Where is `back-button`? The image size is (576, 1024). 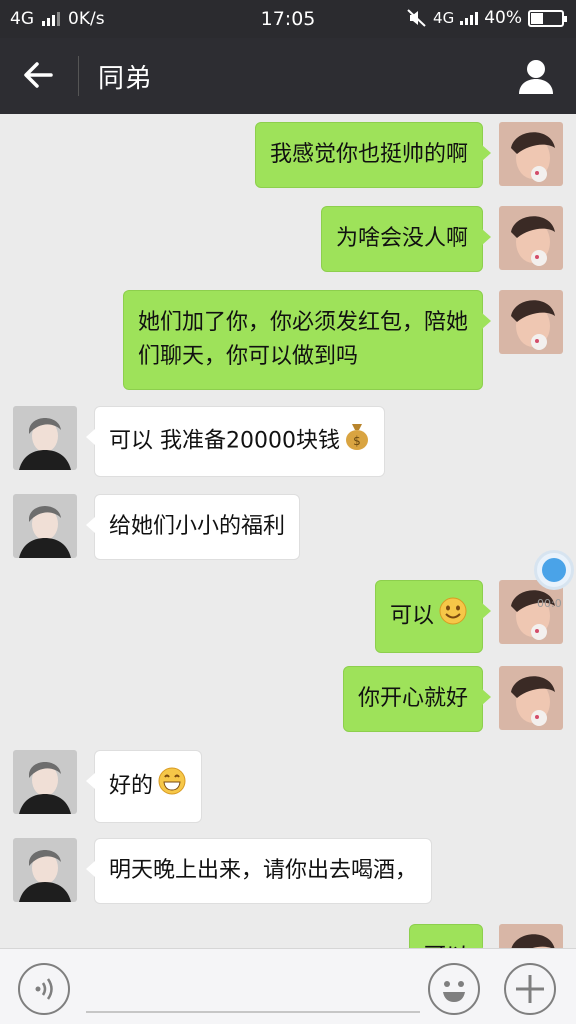 back-button is located at coordinates (38, 76).